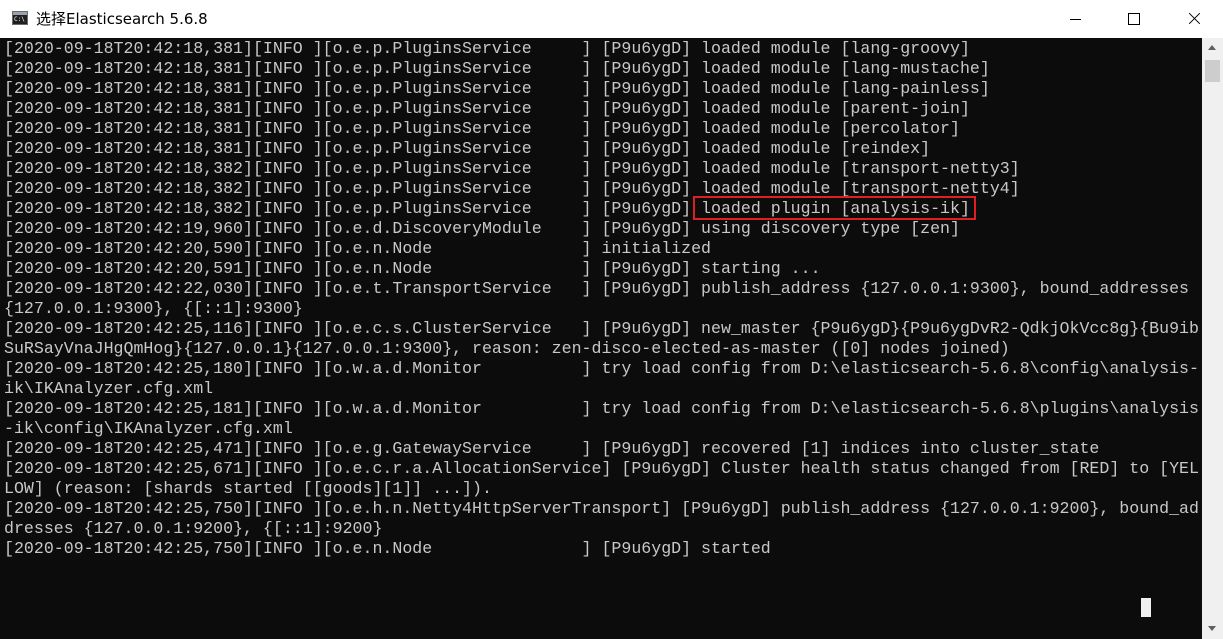 The image size is (1223, 639). What do you see at coordinates (1212, 338) in the screenshot?
I see `vertical-scrollbar` at bounding box center [1212, 338].